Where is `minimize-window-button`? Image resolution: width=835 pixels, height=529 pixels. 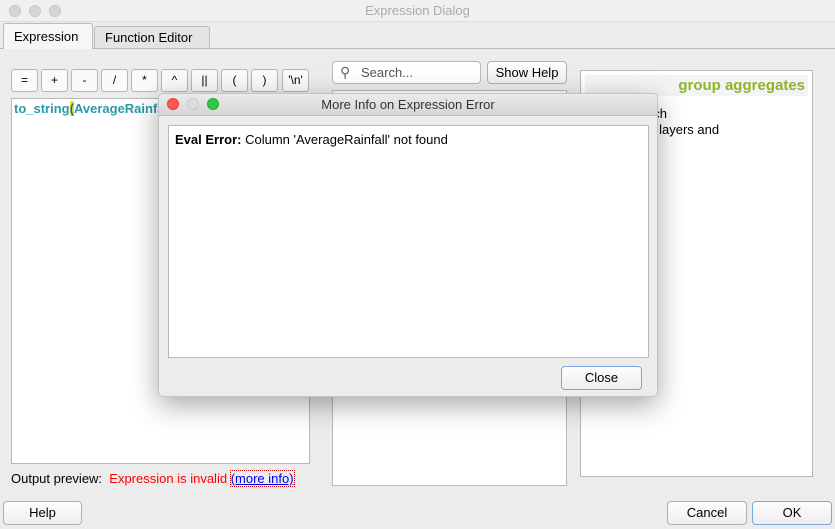 minimize-window-button is located at coordinates (35, 11).